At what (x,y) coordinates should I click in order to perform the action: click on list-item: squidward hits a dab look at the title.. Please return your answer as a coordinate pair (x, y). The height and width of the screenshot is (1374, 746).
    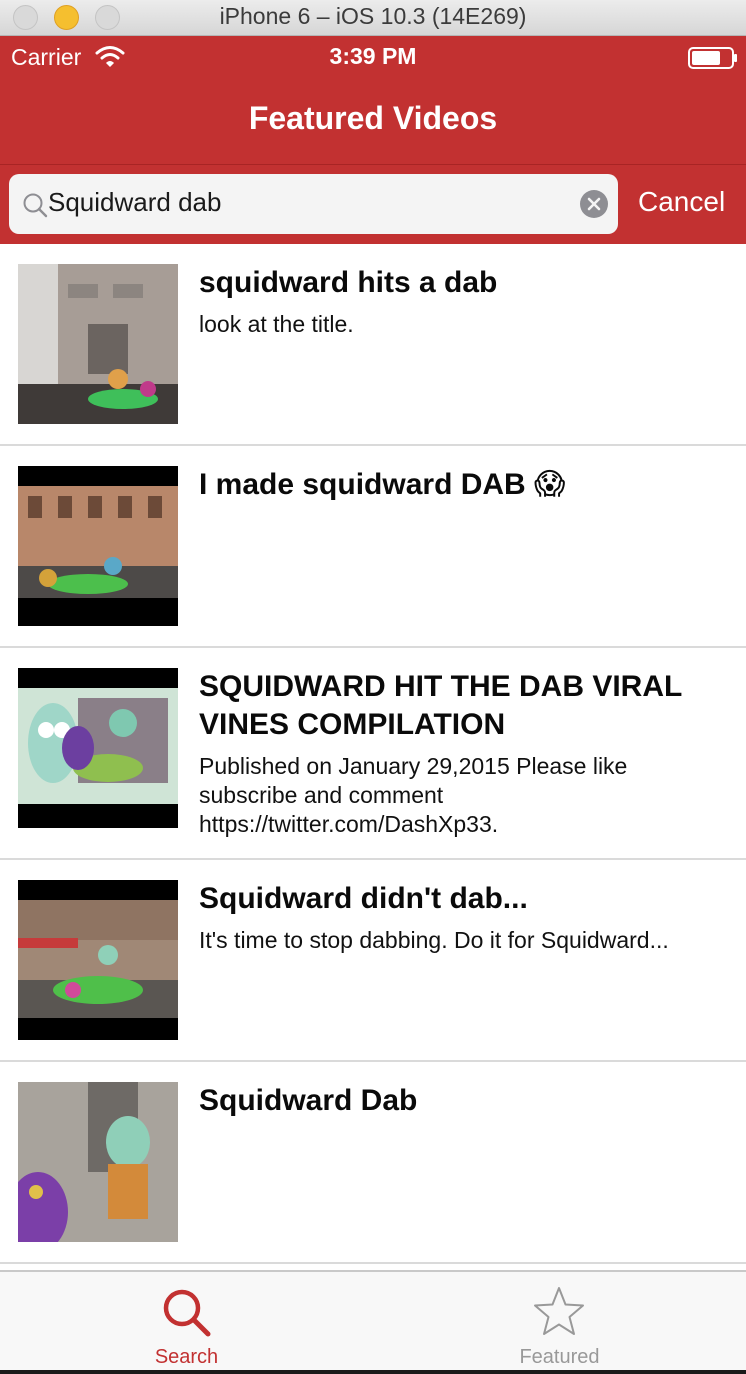
    Looking at the image, I should click on (373, 345).